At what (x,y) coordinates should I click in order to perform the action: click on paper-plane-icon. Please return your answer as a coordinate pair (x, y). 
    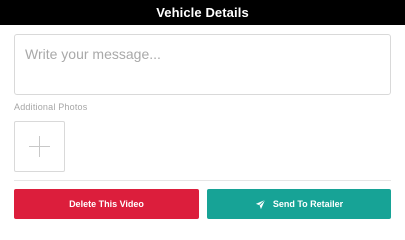
    Looking at the image, I should click on (260, 204).